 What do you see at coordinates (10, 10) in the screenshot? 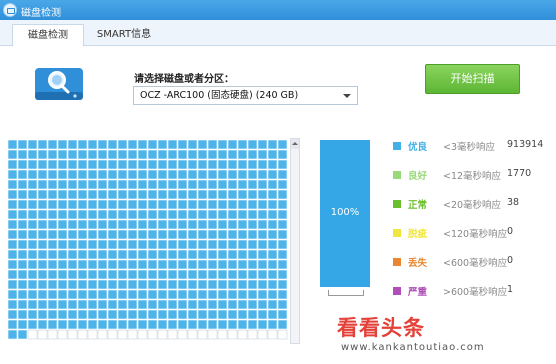
I see `app-icon` at bounding box center [10, 10].